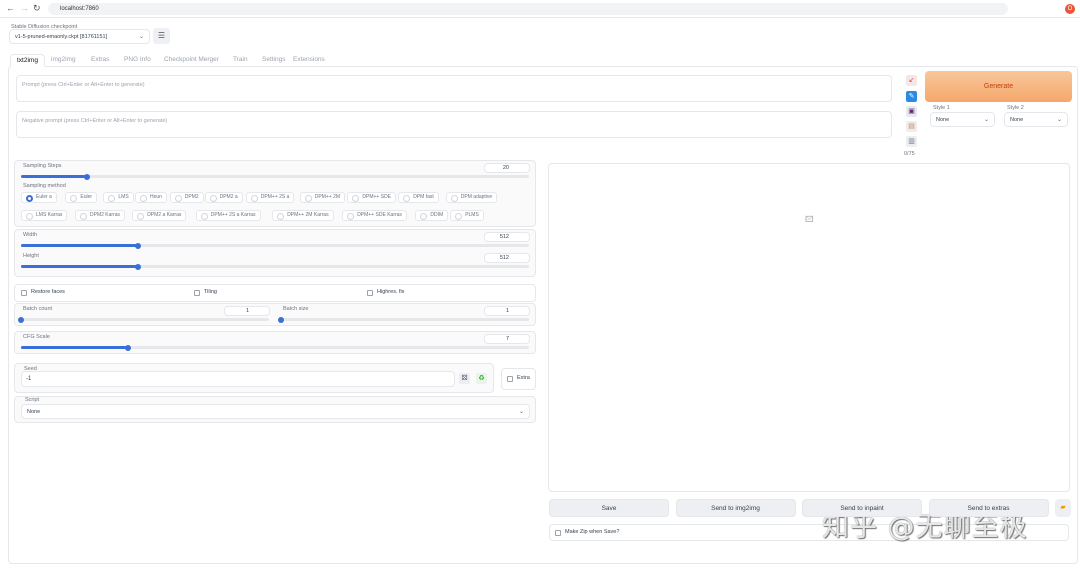 This screenshot has height=568, width=1080. Describe the element at coordinates (137, 60) in the screenshot. I see `tab-png-info: PNG Info` at that location.